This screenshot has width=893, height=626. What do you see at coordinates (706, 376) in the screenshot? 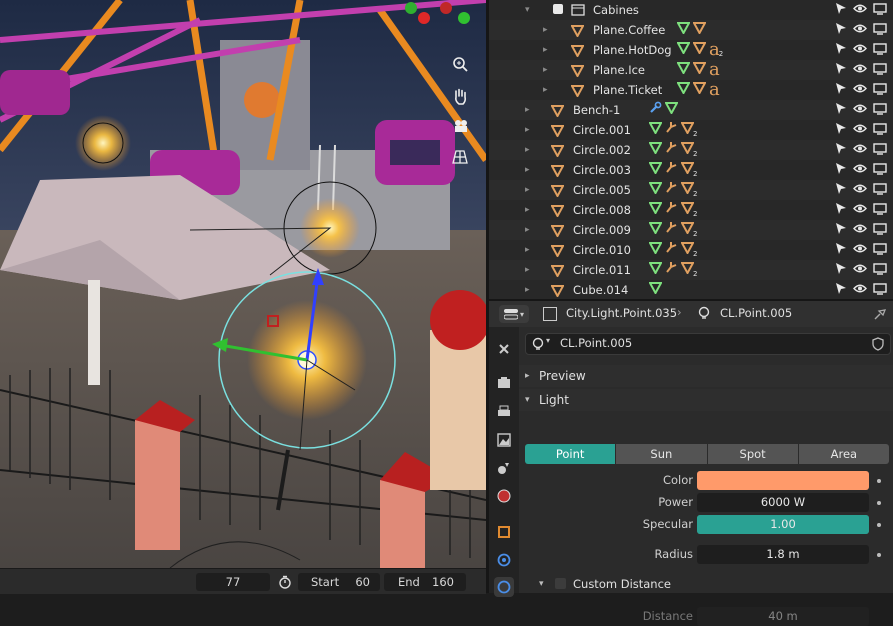
I see `preview-section-header: ▸ Preview` at bounding box center [706, 376].